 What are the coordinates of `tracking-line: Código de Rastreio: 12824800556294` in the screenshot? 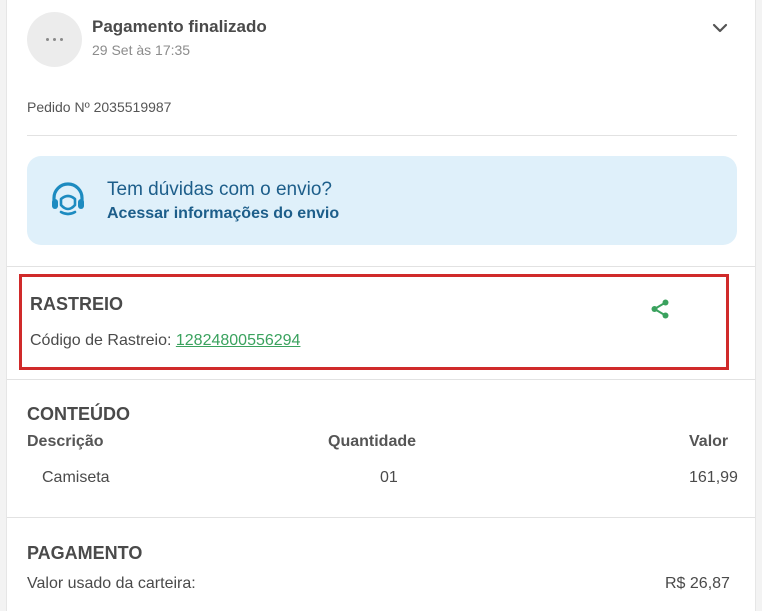 It's located at (165, 341).